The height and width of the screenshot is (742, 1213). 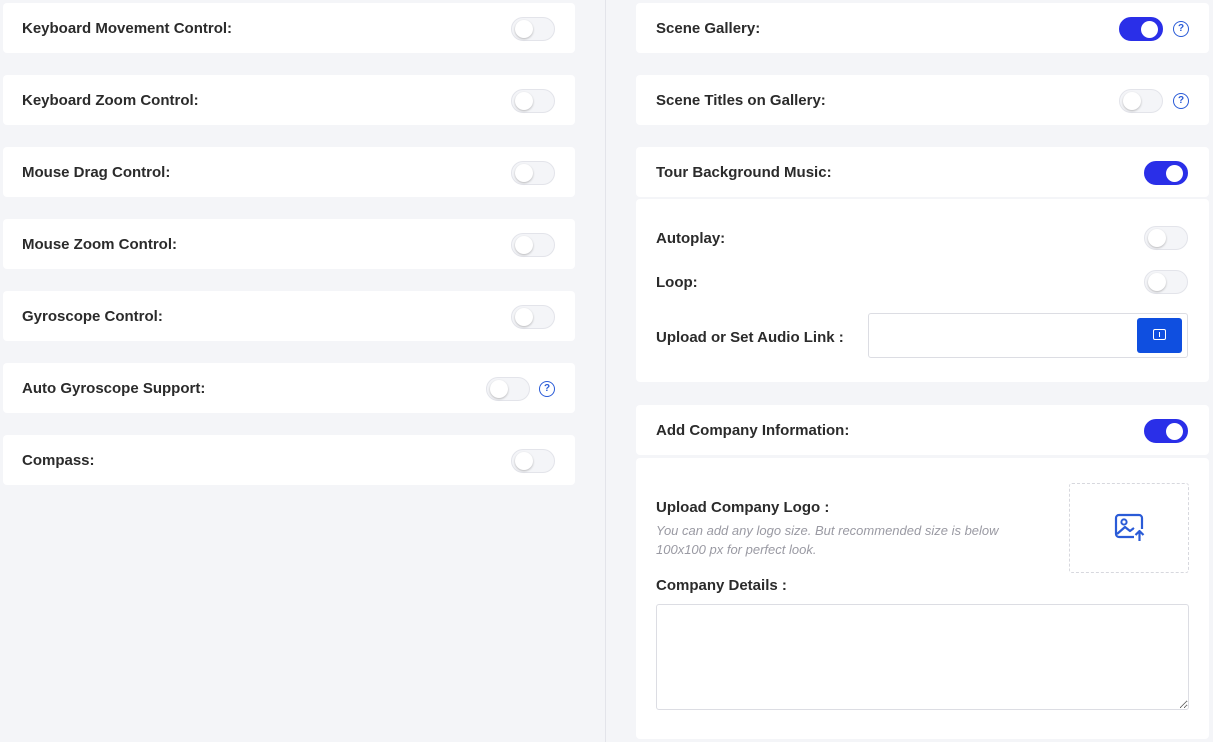 What do you see at coordinates (753, 430) in the screenshot?
I see `company-info-label: Add Company Information:` at bounding box center [753, 430].